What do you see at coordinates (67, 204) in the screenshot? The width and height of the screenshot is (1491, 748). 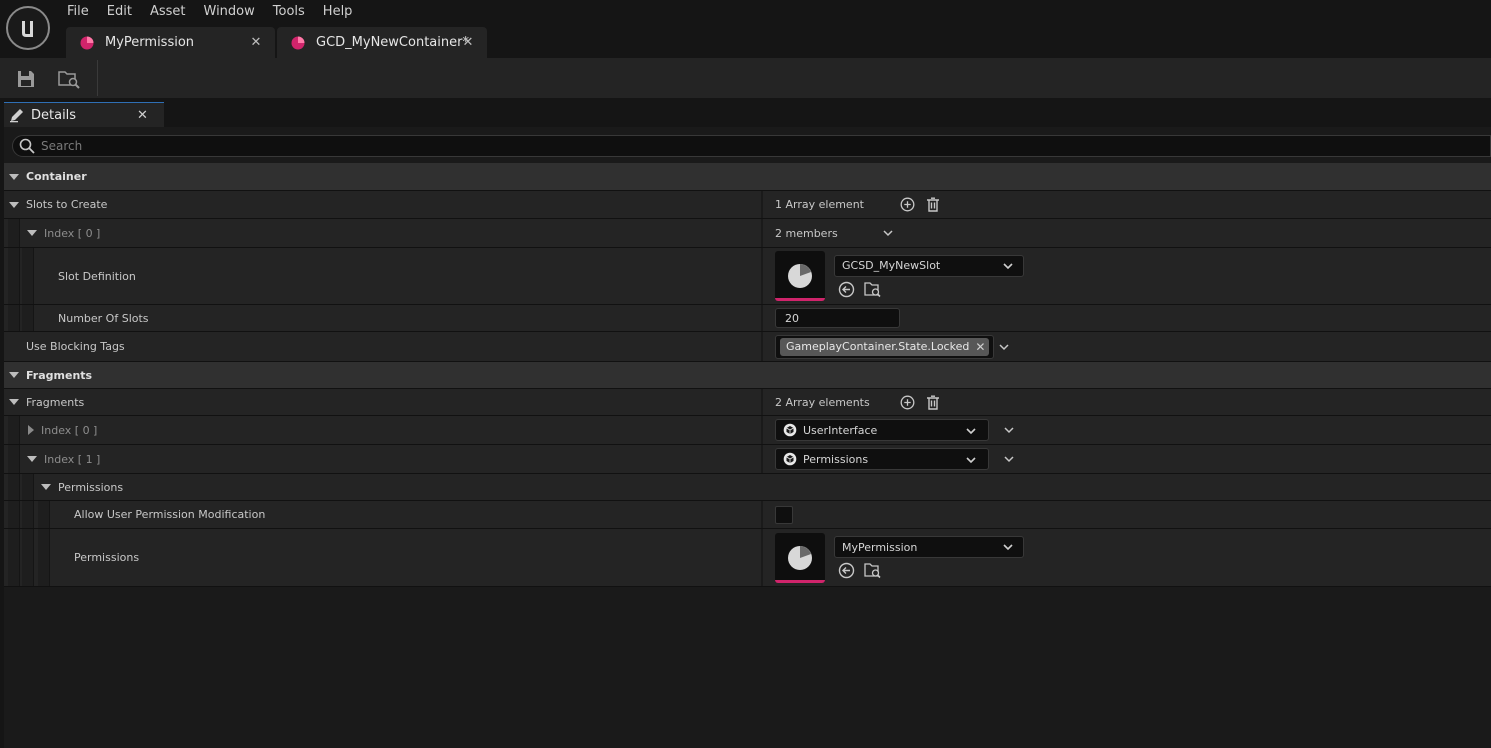 I see `property-label: Slots to Create` at bounding box center [67, 204].